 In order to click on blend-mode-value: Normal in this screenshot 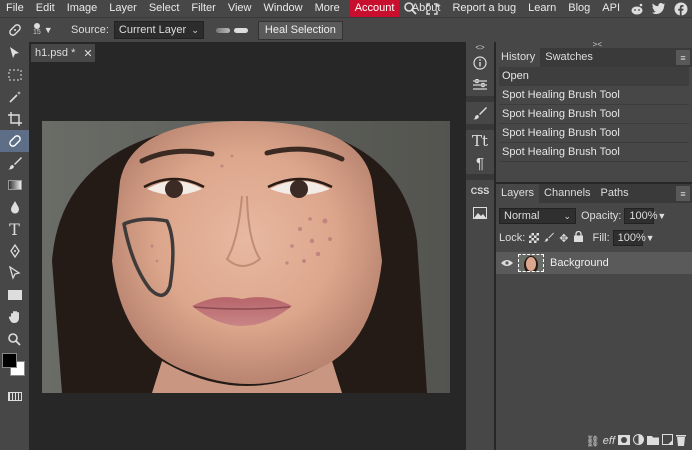, I will do `click(522, 216)`.